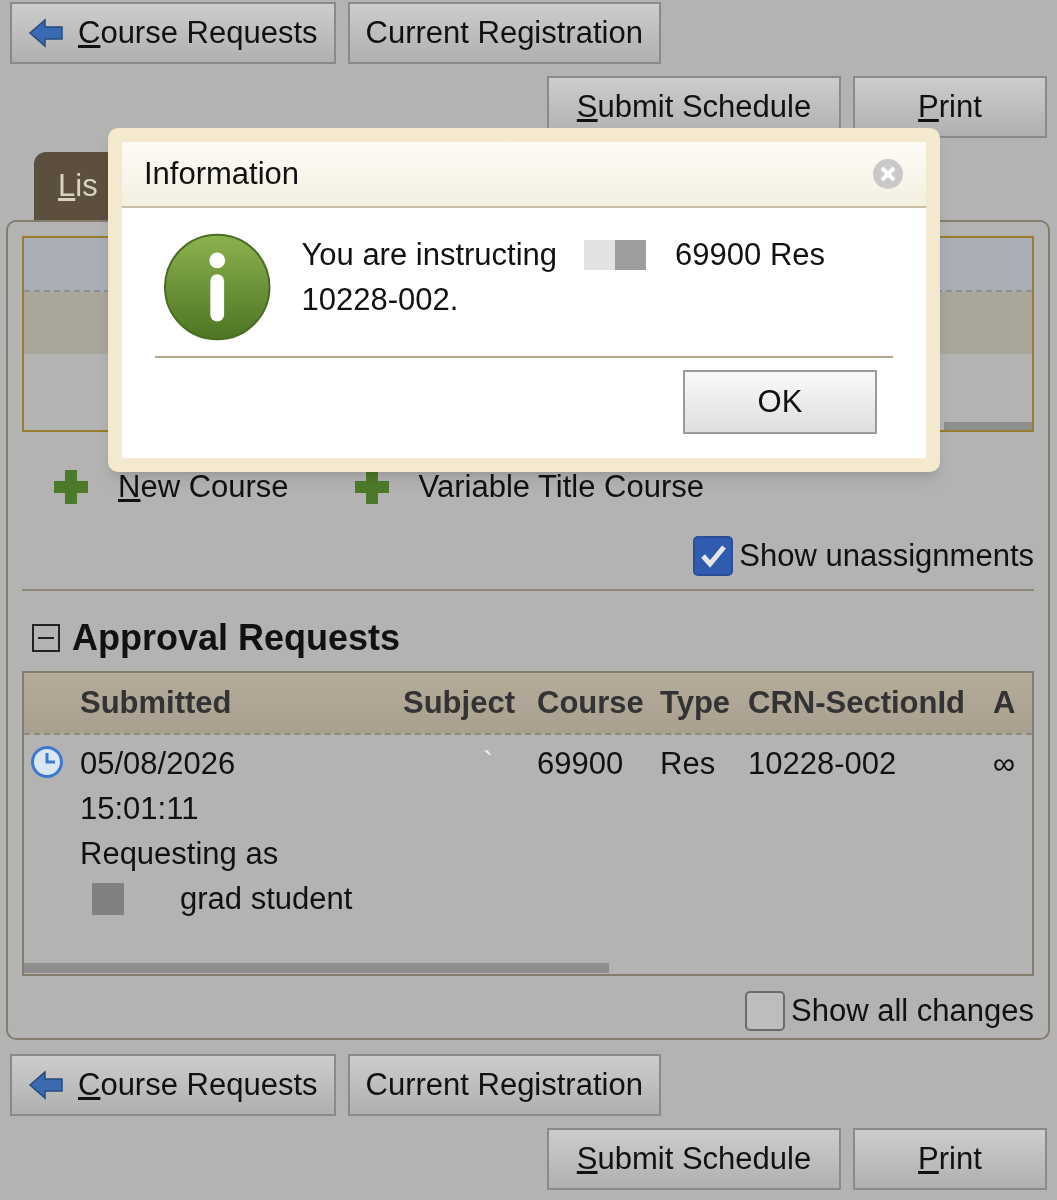  Describe the element at coordinates (236, 638) in the screenshot. I see `section-title: Approval Requests` at that location.